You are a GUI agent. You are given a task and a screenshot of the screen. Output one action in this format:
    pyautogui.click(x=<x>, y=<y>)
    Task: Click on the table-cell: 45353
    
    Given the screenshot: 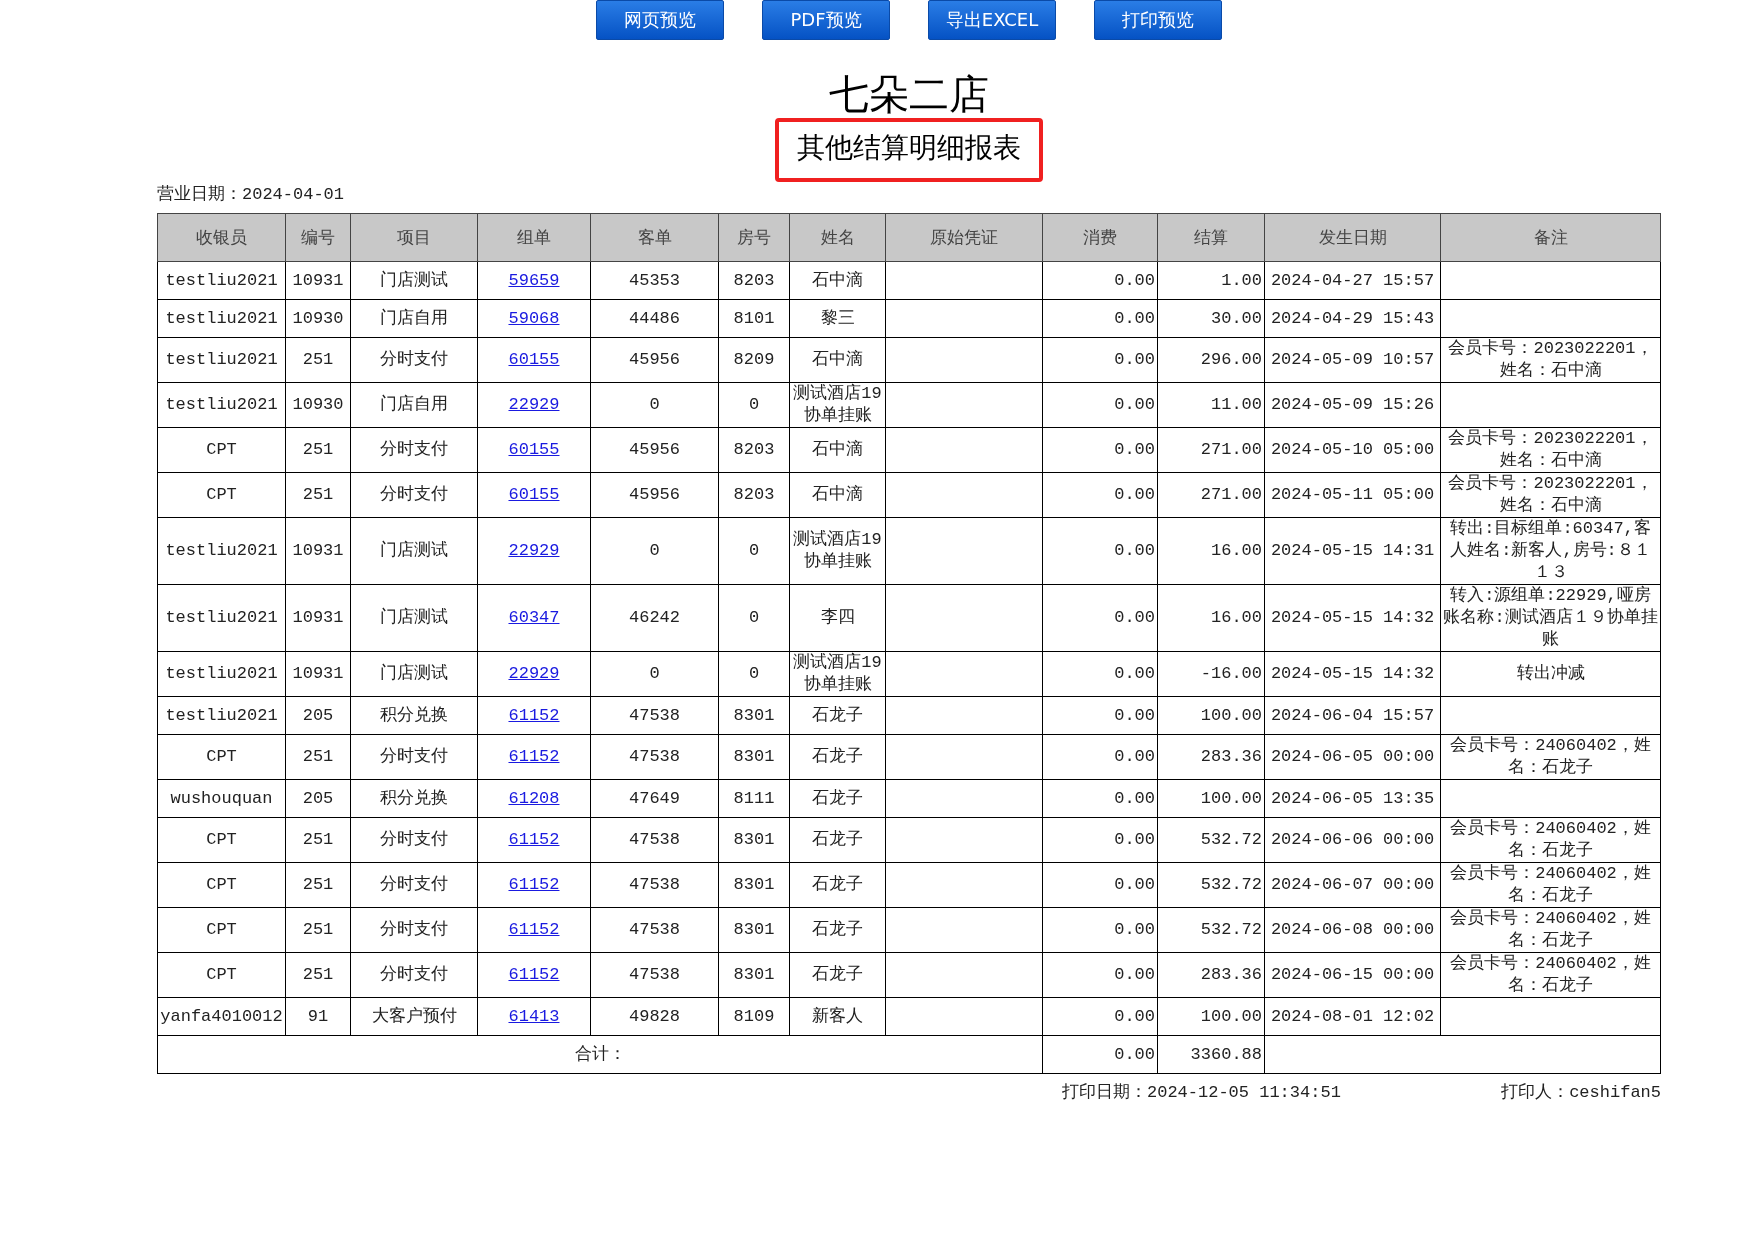 What is the action you would take?
    pyautogui.click(x=654, y=280)
    